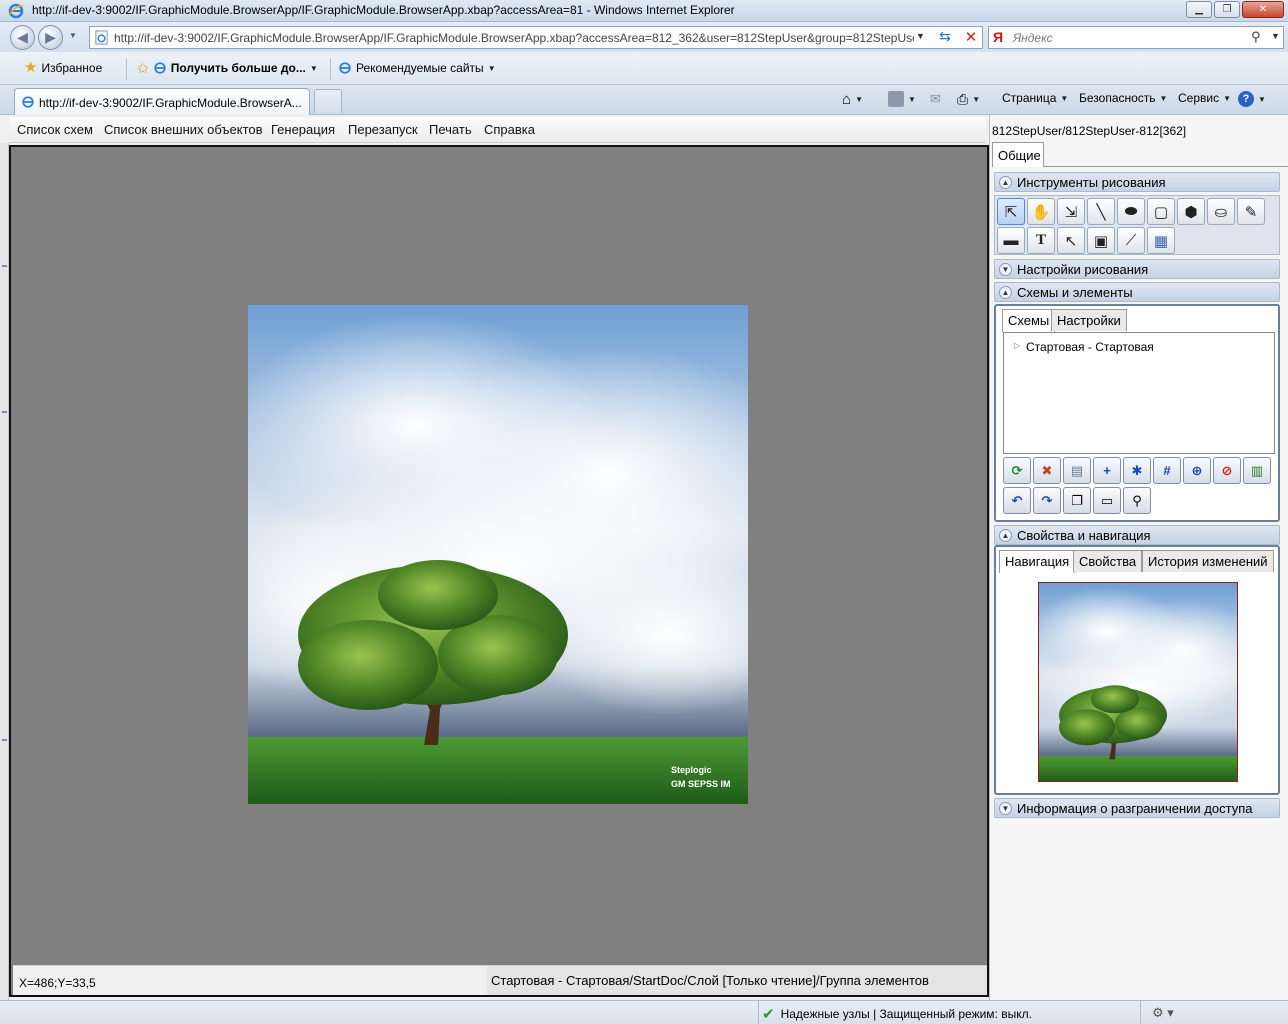  What do you see at coordinates (1191, 211) in the screenshot?
I see `polygon-tool: ⬢` at bounding box center [1191, 211].